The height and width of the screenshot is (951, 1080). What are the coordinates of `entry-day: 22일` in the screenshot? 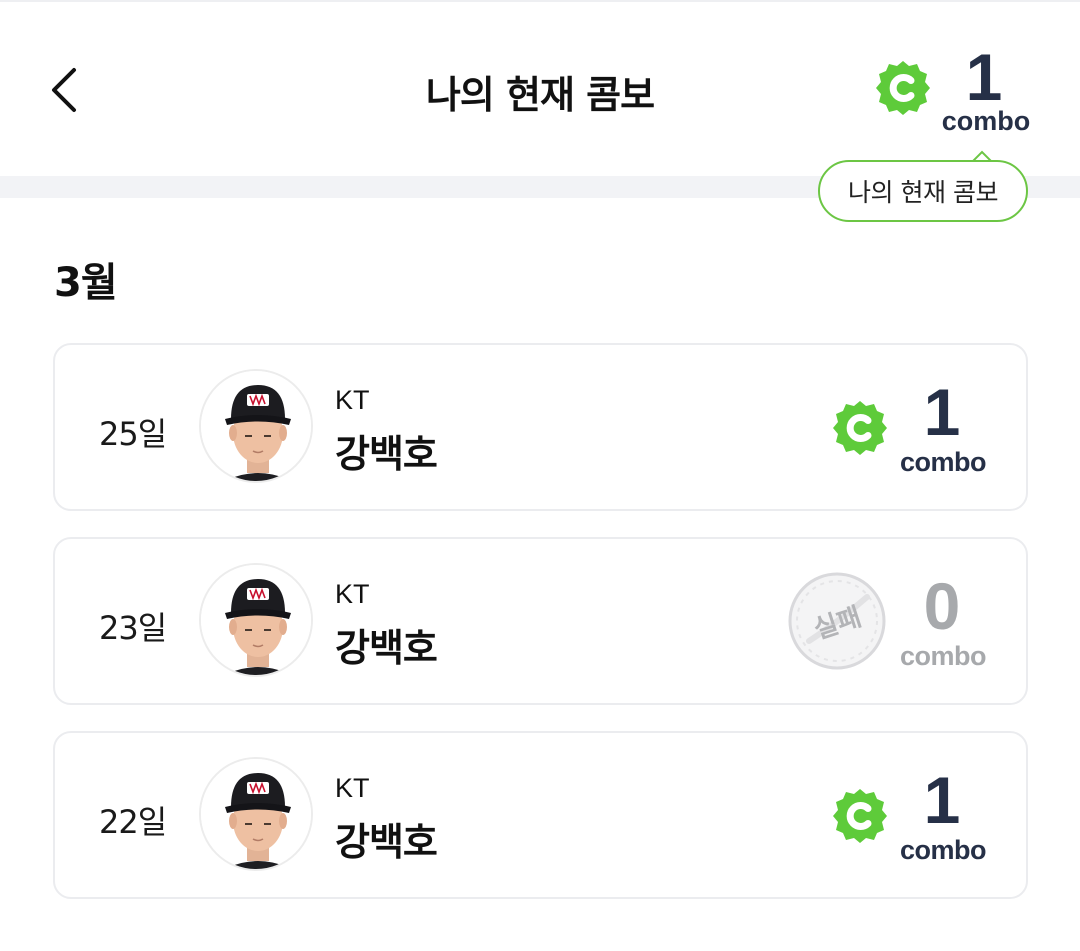 It's located at (133, 822).